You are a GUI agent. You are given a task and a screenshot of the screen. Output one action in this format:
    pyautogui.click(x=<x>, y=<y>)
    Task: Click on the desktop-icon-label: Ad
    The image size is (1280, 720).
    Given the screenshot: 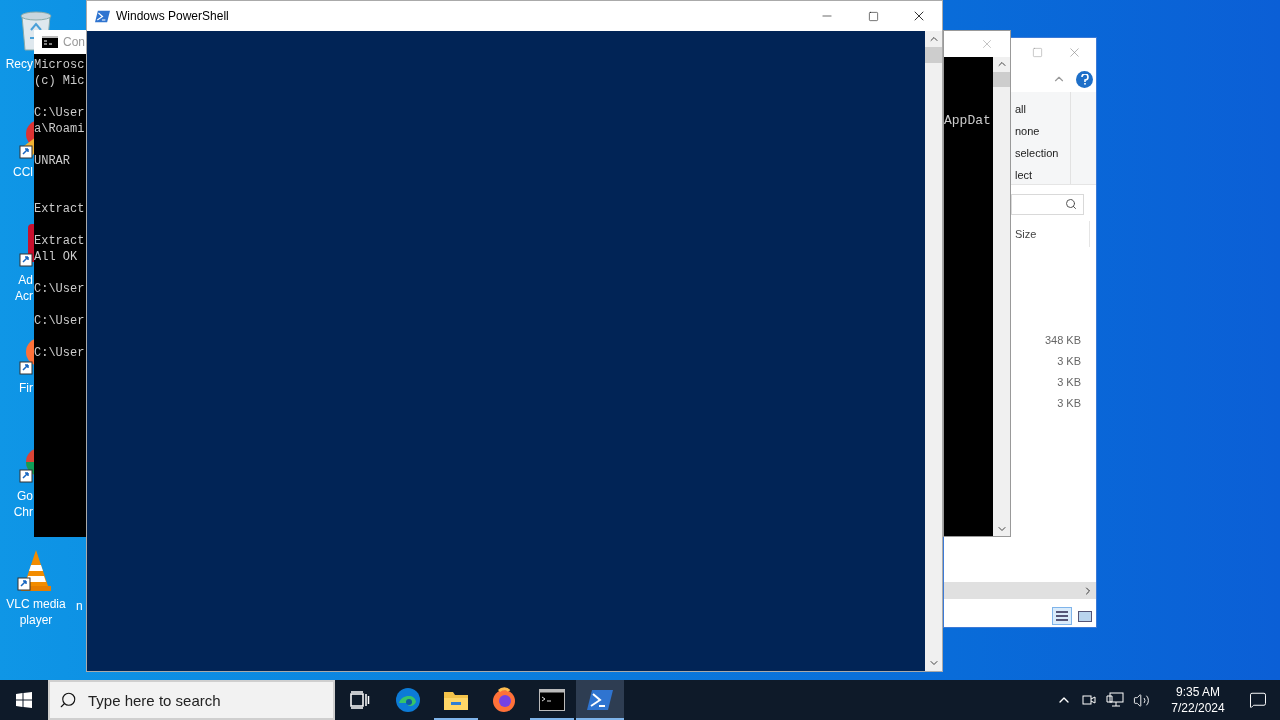 What is the action you would take?
    pyautogui.click(x=25, y=280)
    